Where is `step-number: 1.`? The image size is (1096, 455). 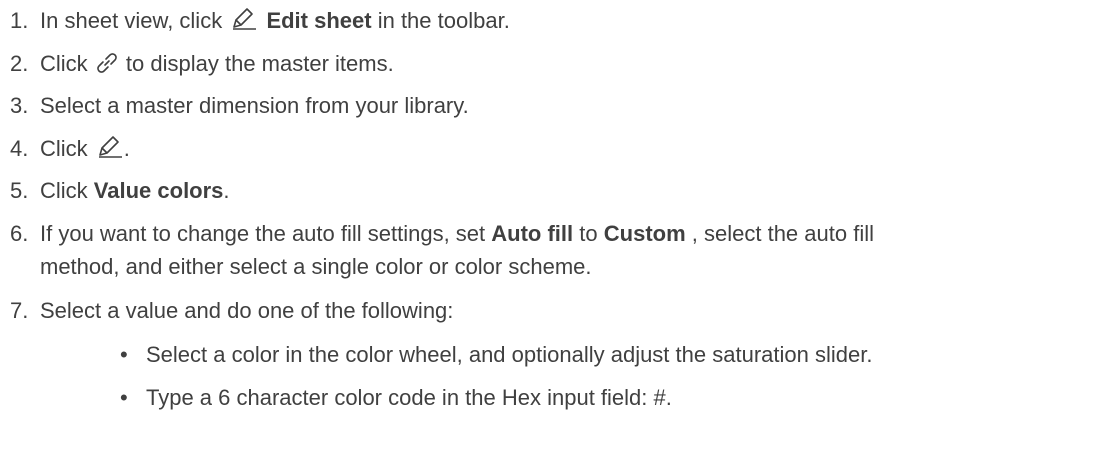 step-number: 1. is located at coordinates (19, 20).